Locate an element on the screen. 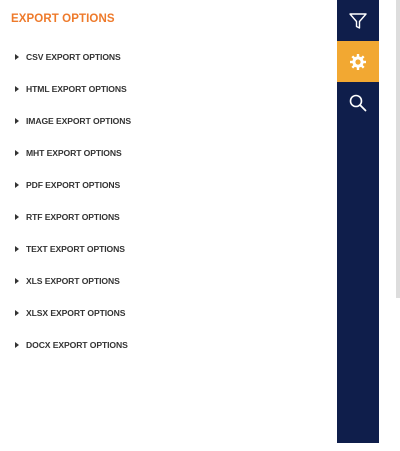 The width and height of the screenshot is (400, 451). option-label: TEXT EXPORT OPTIONS is located at coordinates (75, 249).